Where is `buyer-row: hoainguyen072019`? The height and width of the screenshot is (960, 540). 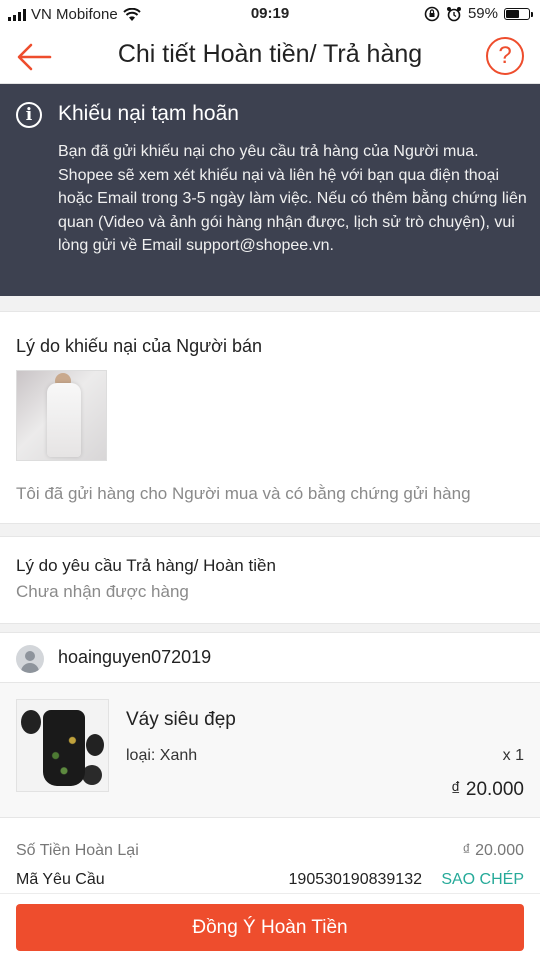
buyer-row: hoainguyen072019 is located at coordinates (270, 657).